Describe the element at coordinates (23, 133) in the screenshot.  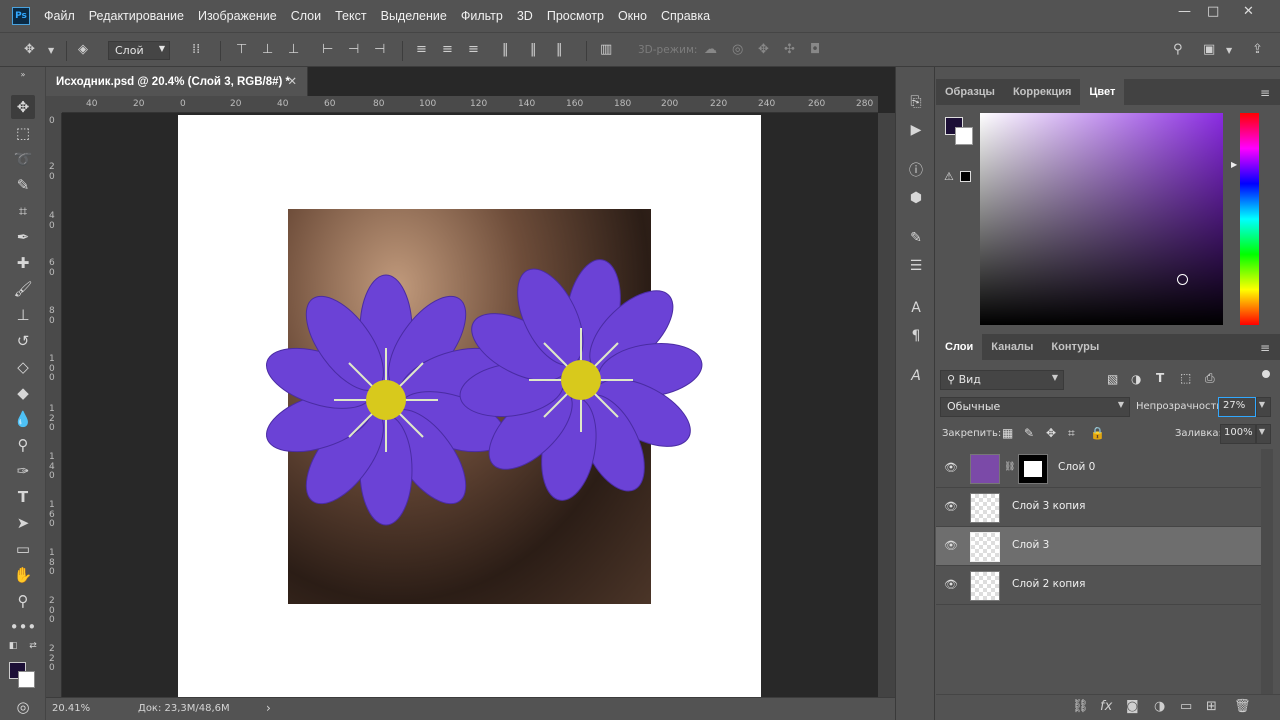
I see `marquee-tool-icon: ⬚` at that location.